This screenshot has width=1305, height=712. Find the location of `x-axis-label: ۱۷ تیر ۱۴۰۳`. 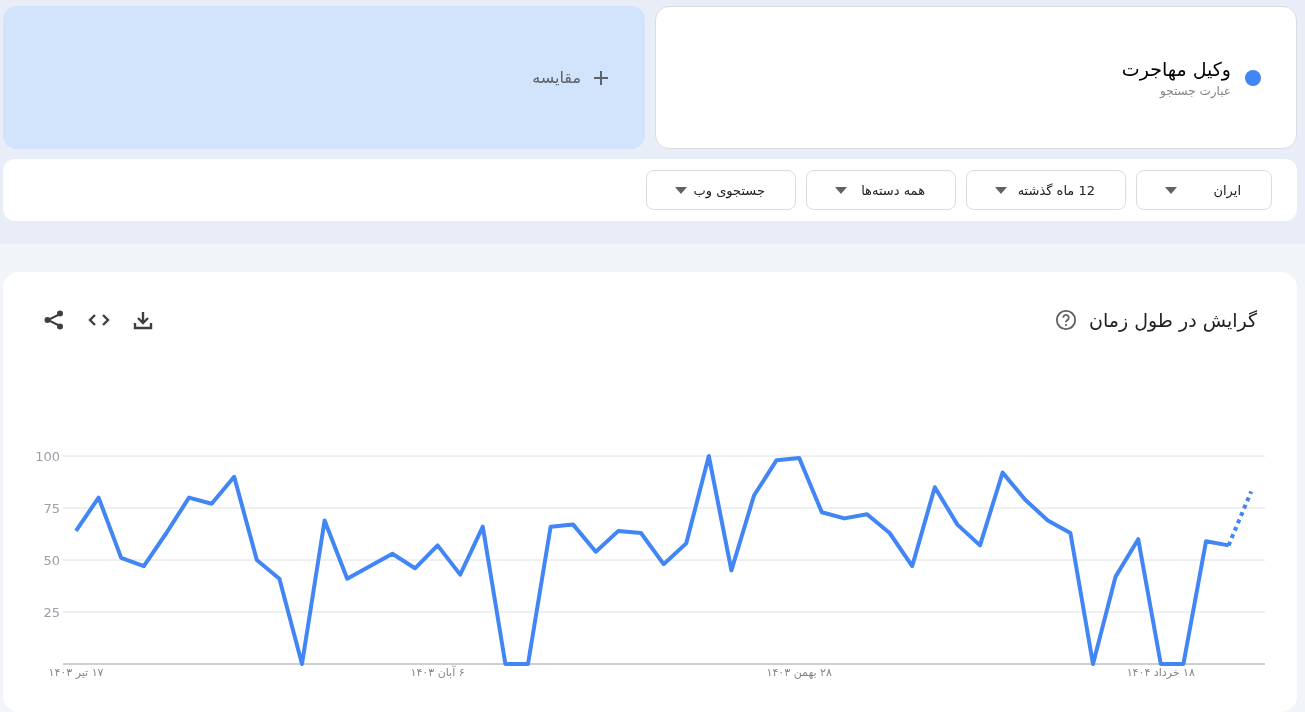

x-axis-label: ۱۷ تیر ۱۴۰۳ is located at coordinates (76, 672).